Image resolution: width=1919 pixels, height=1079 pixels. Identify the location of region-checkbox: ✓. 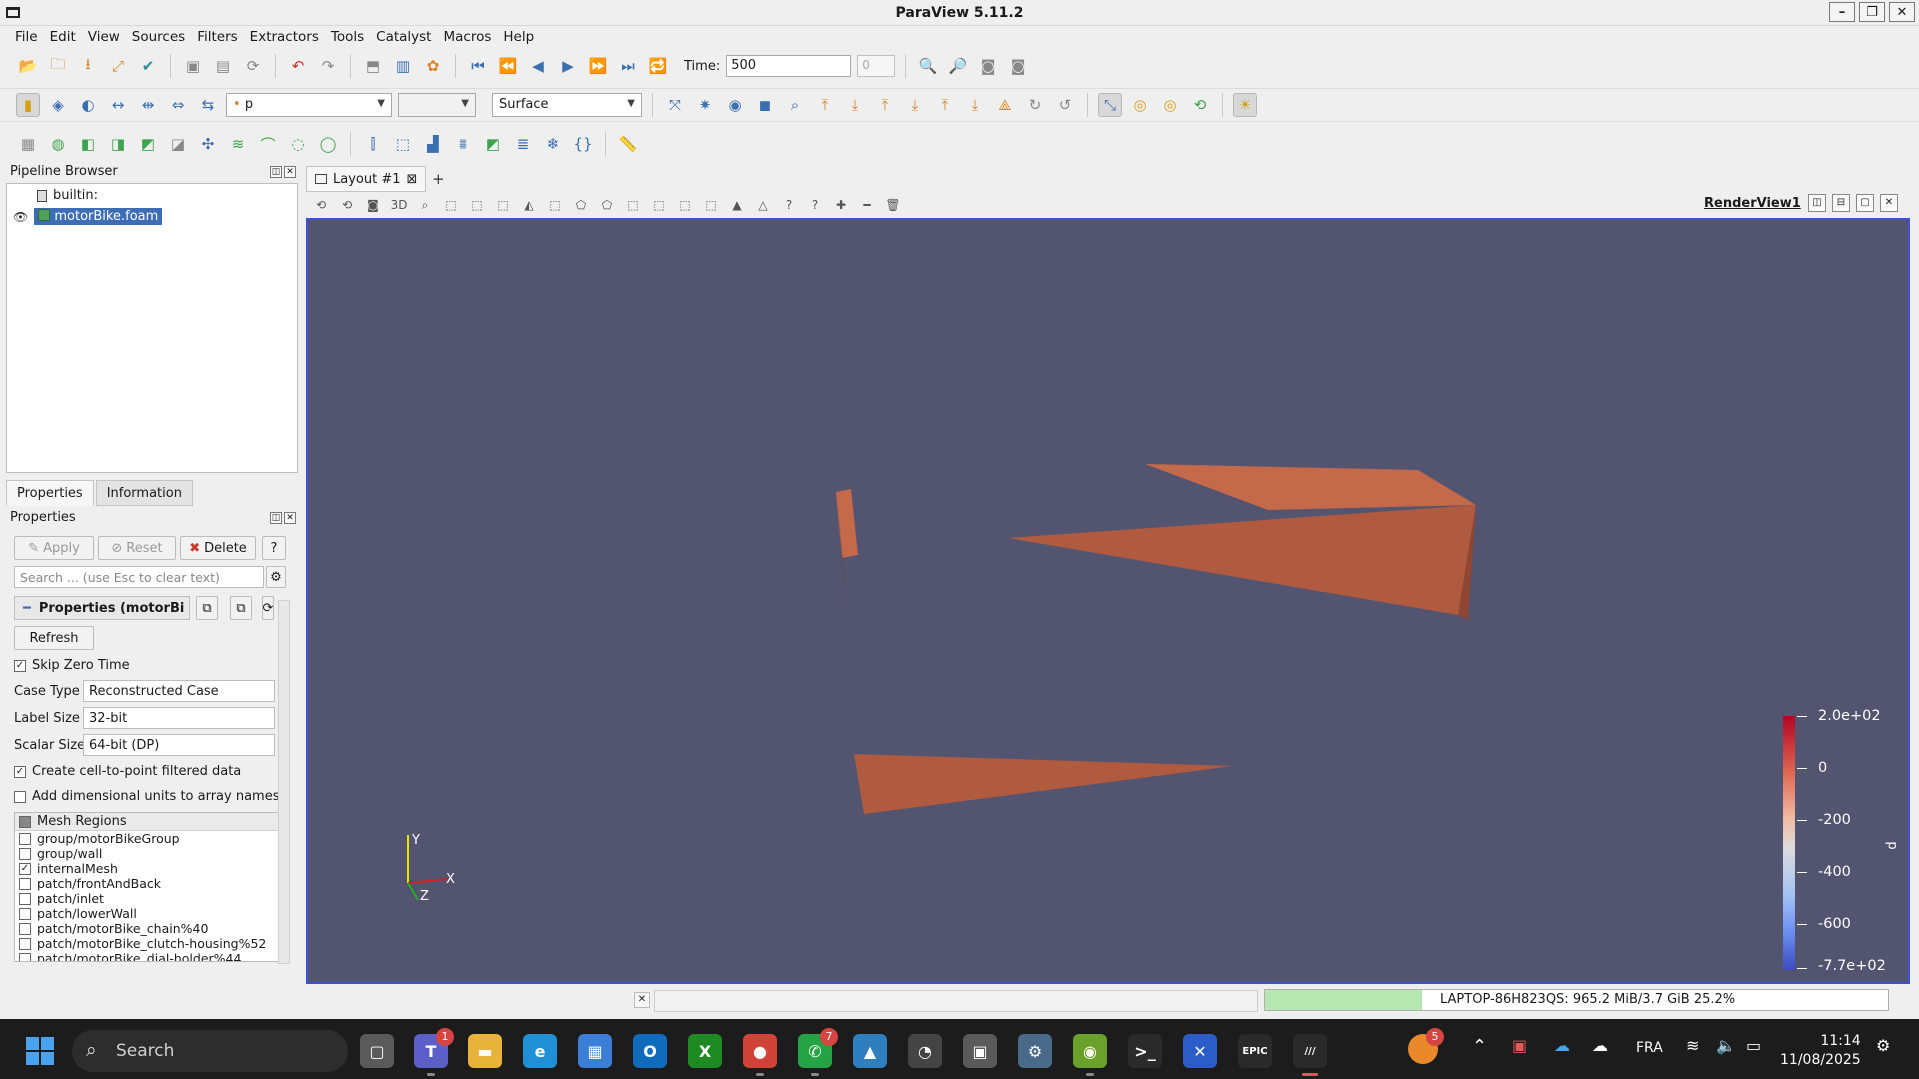
(25, 868).